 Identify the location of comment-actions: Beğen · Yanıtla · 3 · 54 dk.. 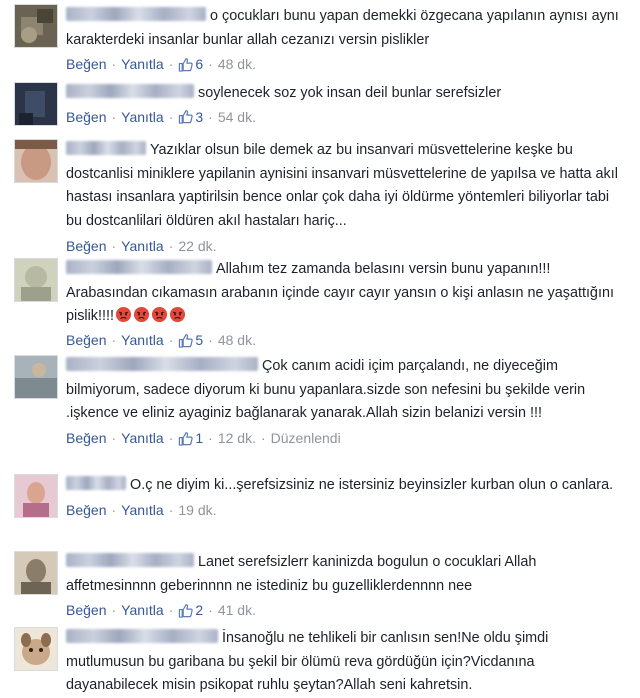
(161, 117).